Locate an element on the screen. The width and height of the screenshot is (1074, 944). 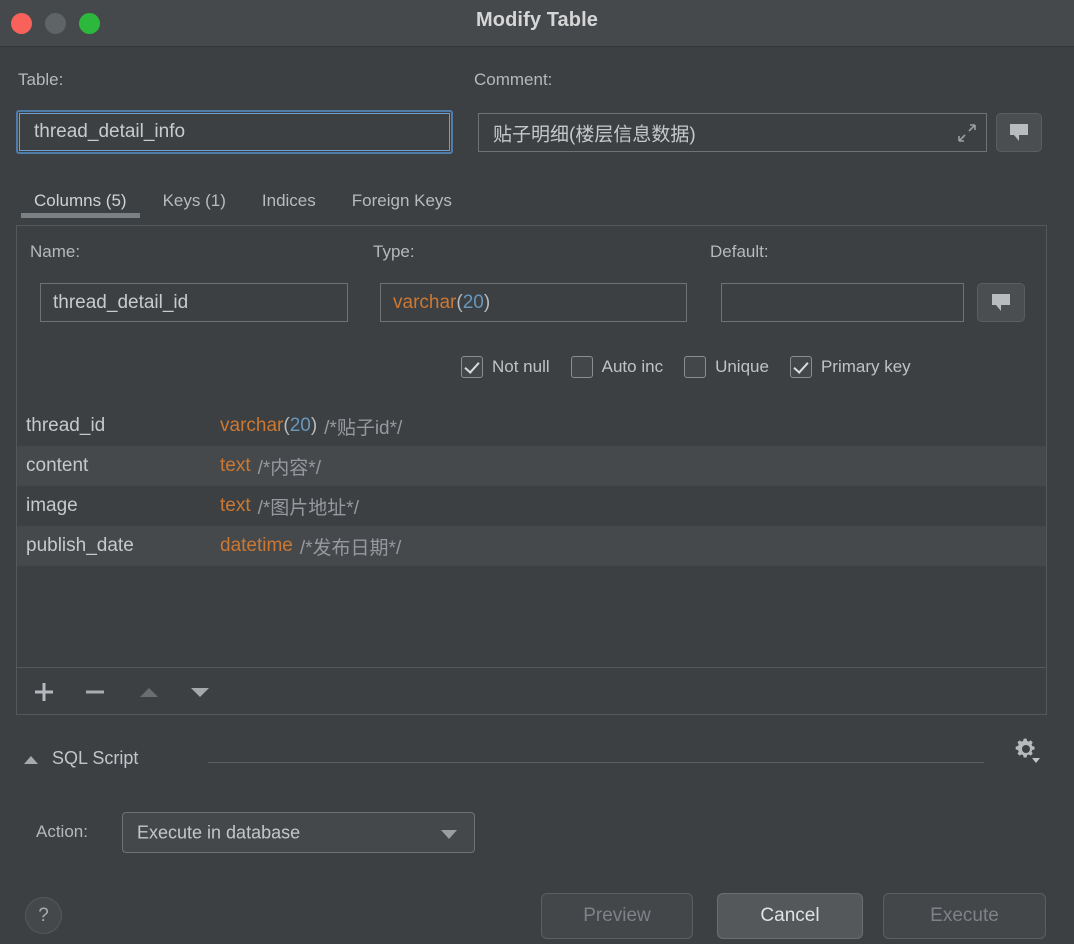
column-type-input: varchar(20) is located at coordinates (533, 302).